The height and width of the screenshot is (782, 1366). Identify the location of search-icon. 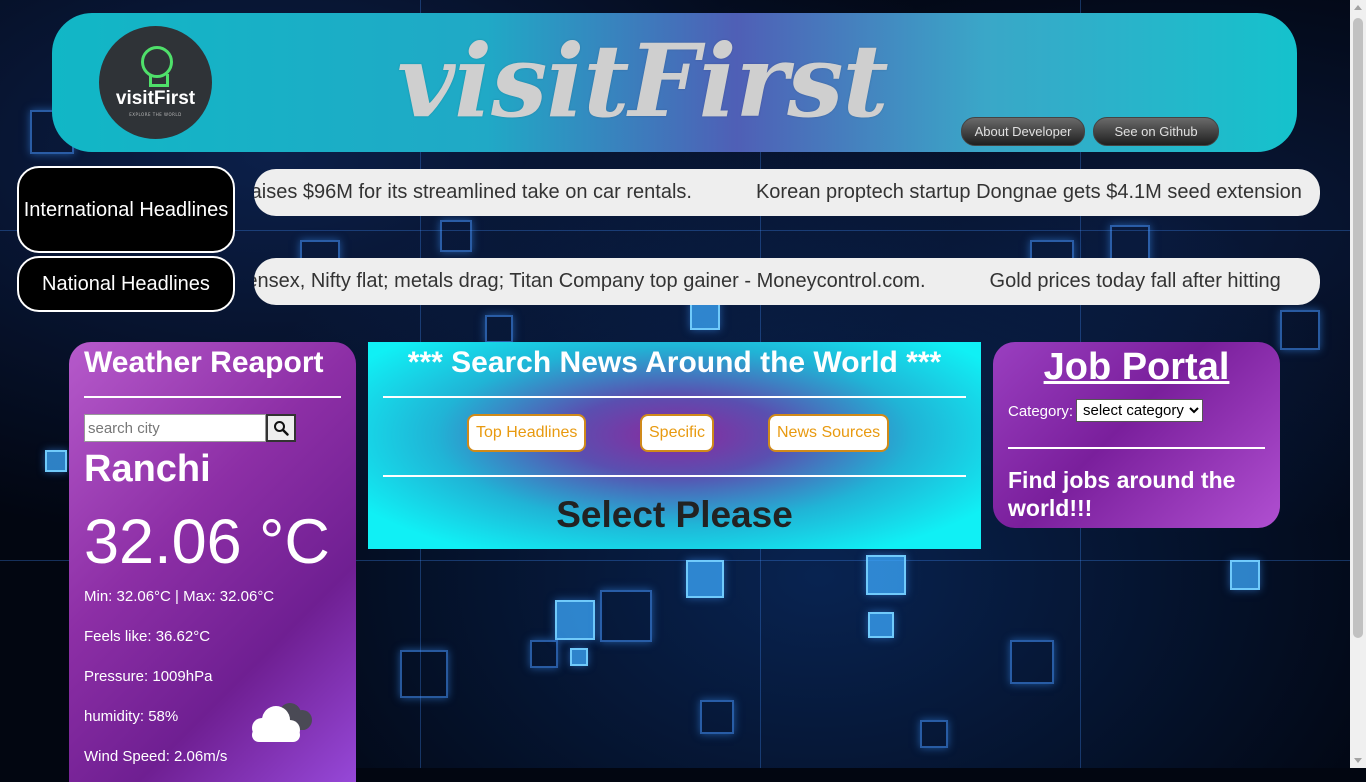
(281, 428).